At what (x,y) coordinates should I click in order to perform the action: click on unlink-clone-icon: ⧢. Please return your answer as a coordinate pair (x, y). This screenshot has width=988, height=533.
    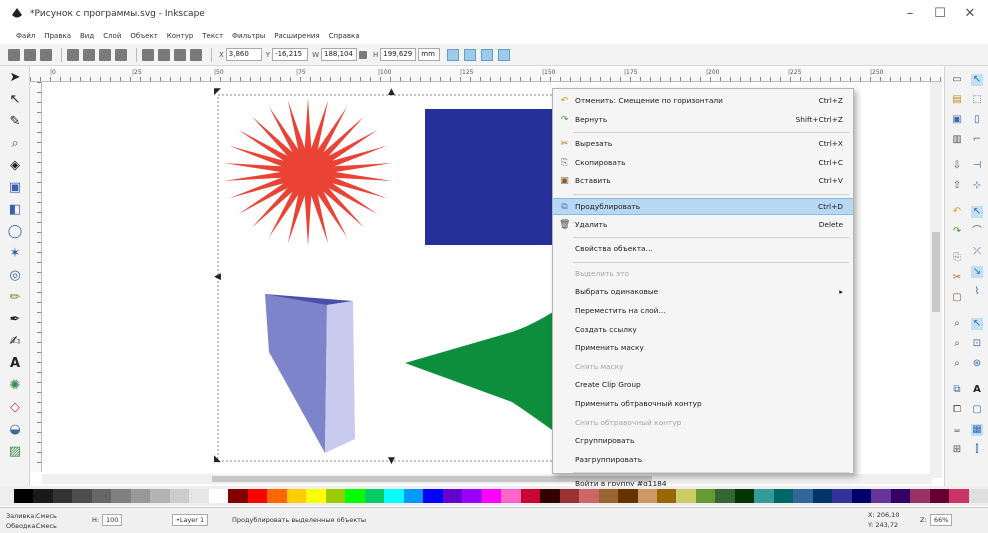
    Looking at the image, I should click on (957, 430).